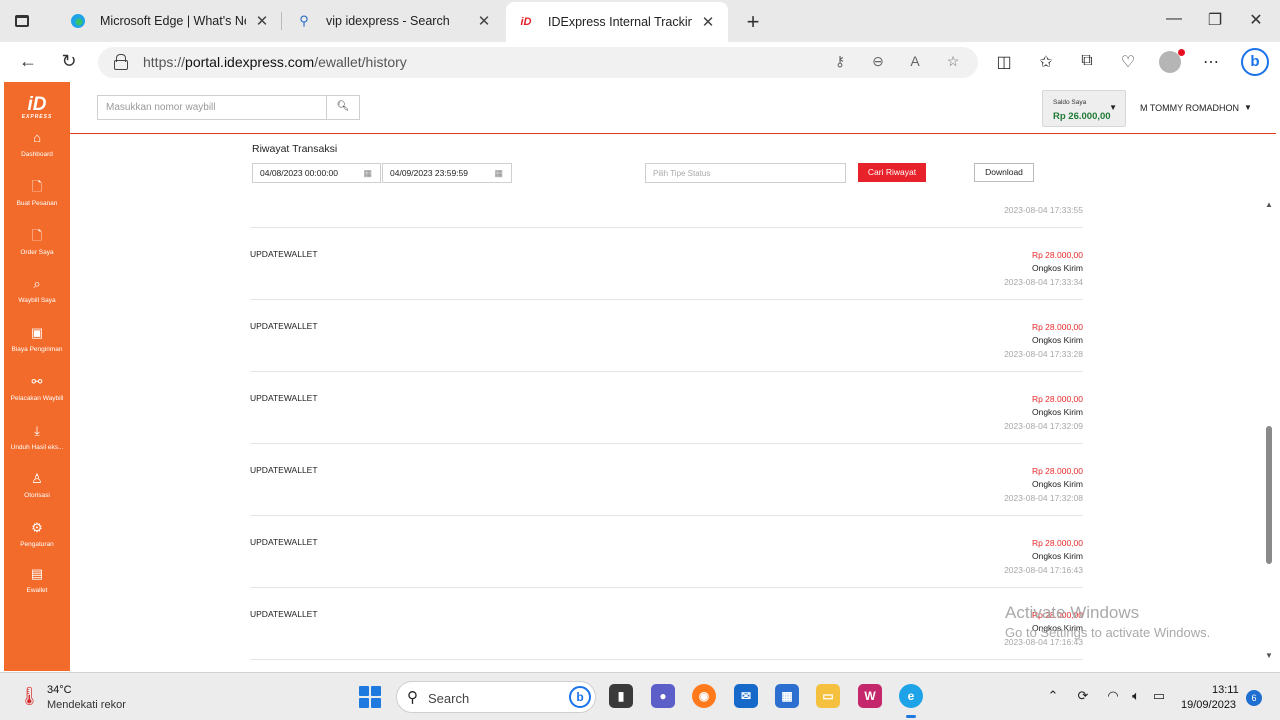 The width and height of the screenshot is (1280, 720). What do you see at coordinates (29, 696) in the screenshot?
I see `thermometer-icon: 🌡︎` at bounding box center [29, 696].